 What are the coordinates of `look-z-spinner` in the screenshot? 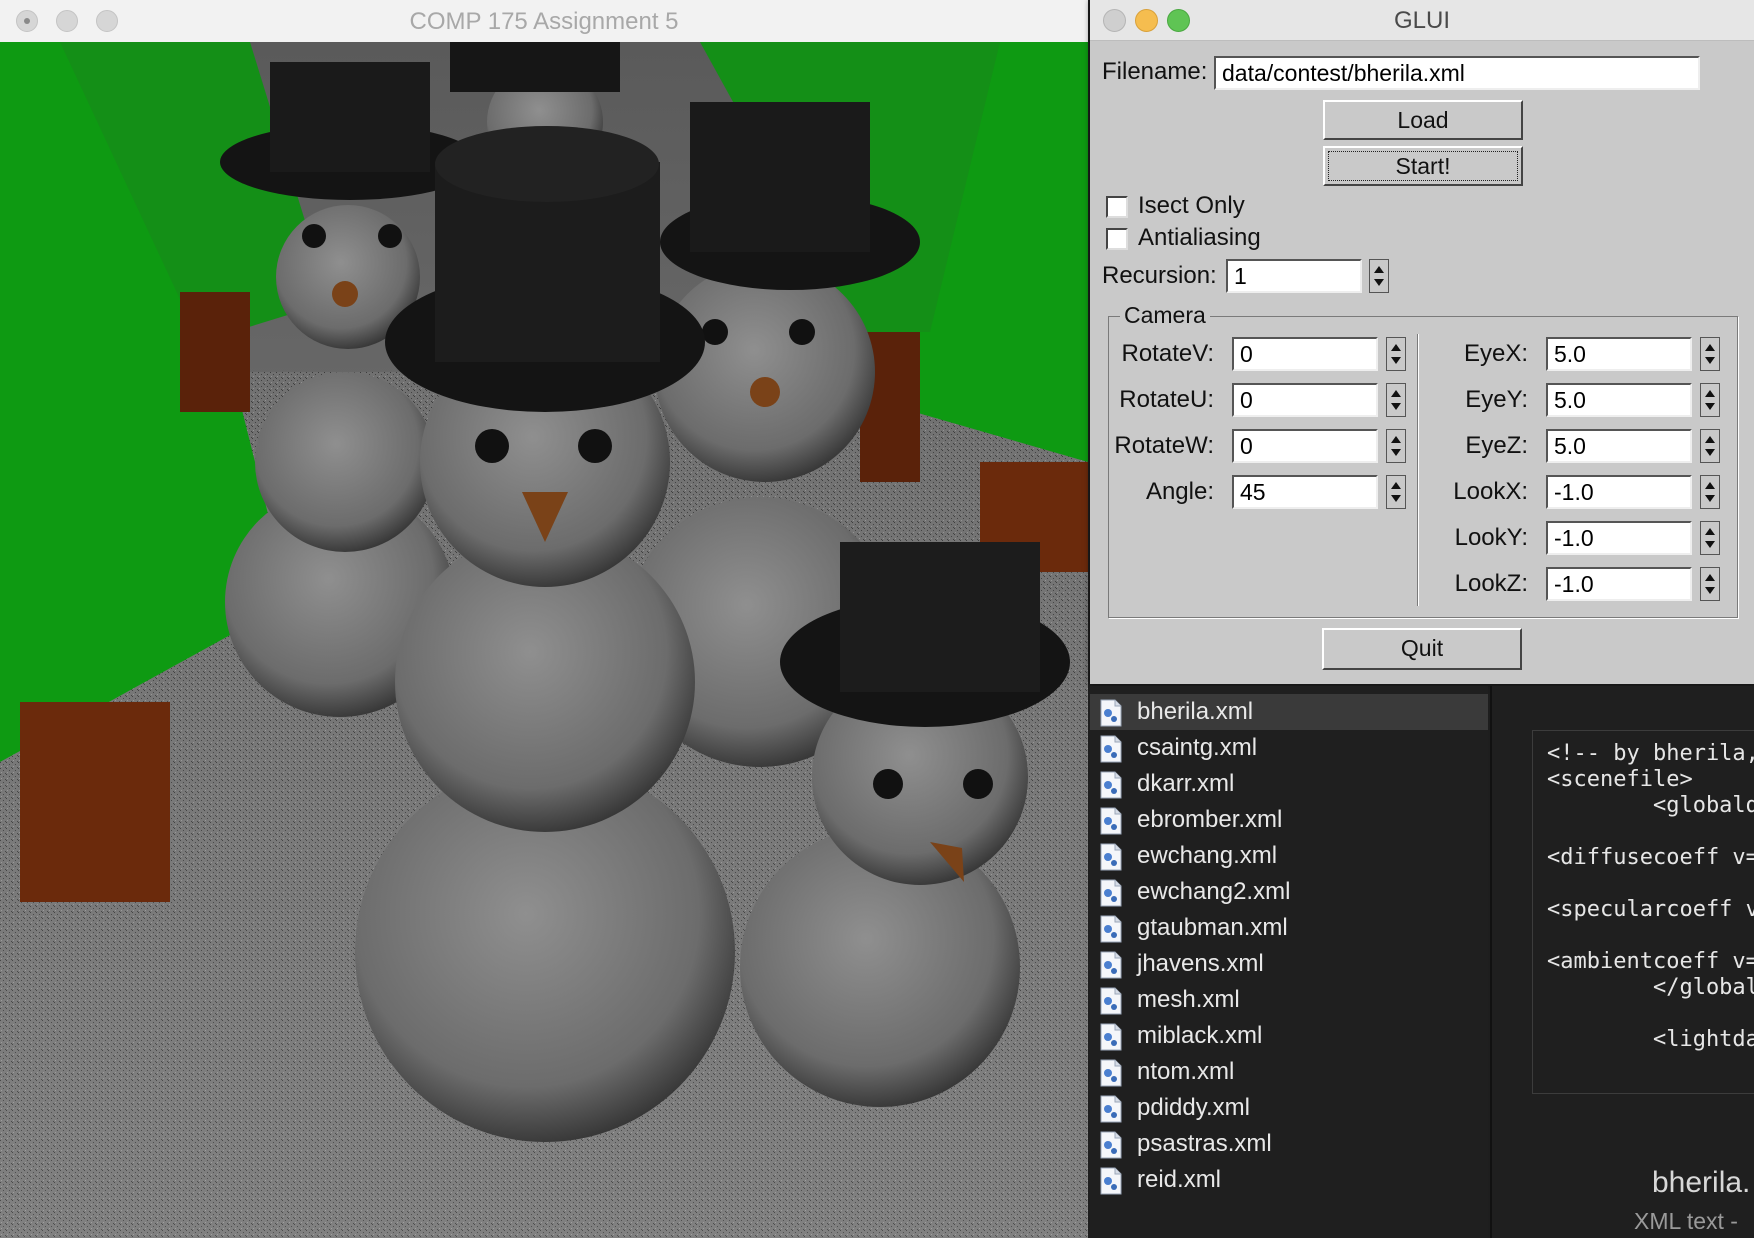 It's located at (1710, 584).